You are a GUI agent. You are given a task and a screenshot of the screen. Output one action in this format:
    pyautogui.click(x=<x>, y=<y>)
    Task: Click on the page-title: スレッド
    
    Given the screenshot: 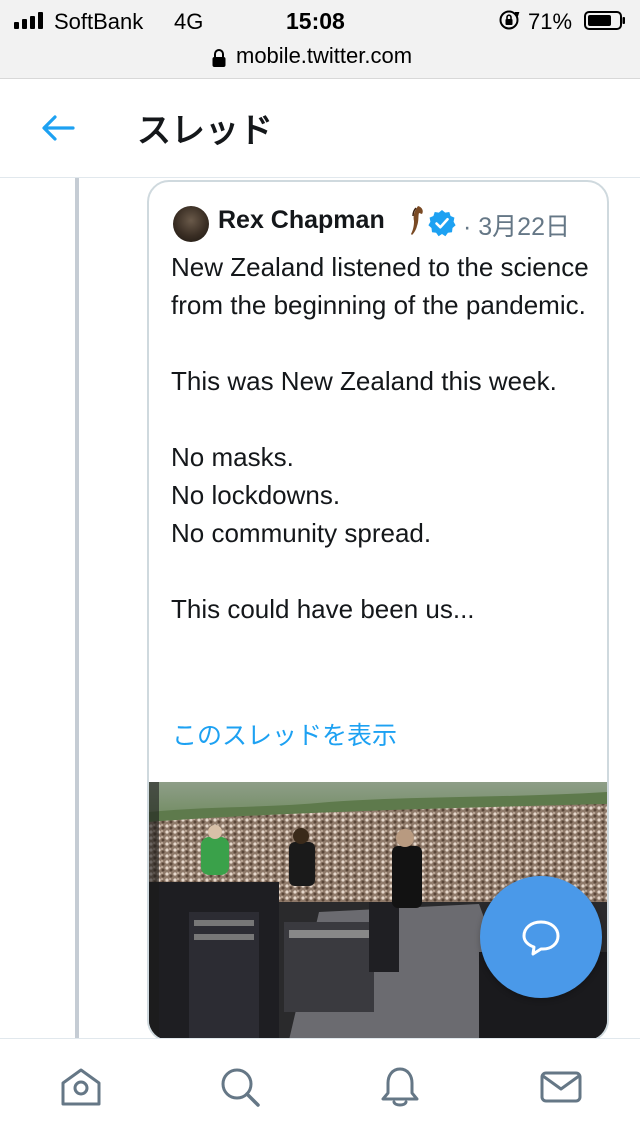 What is the action you would take?
    pyautogui.click(x=205, y=131)
    